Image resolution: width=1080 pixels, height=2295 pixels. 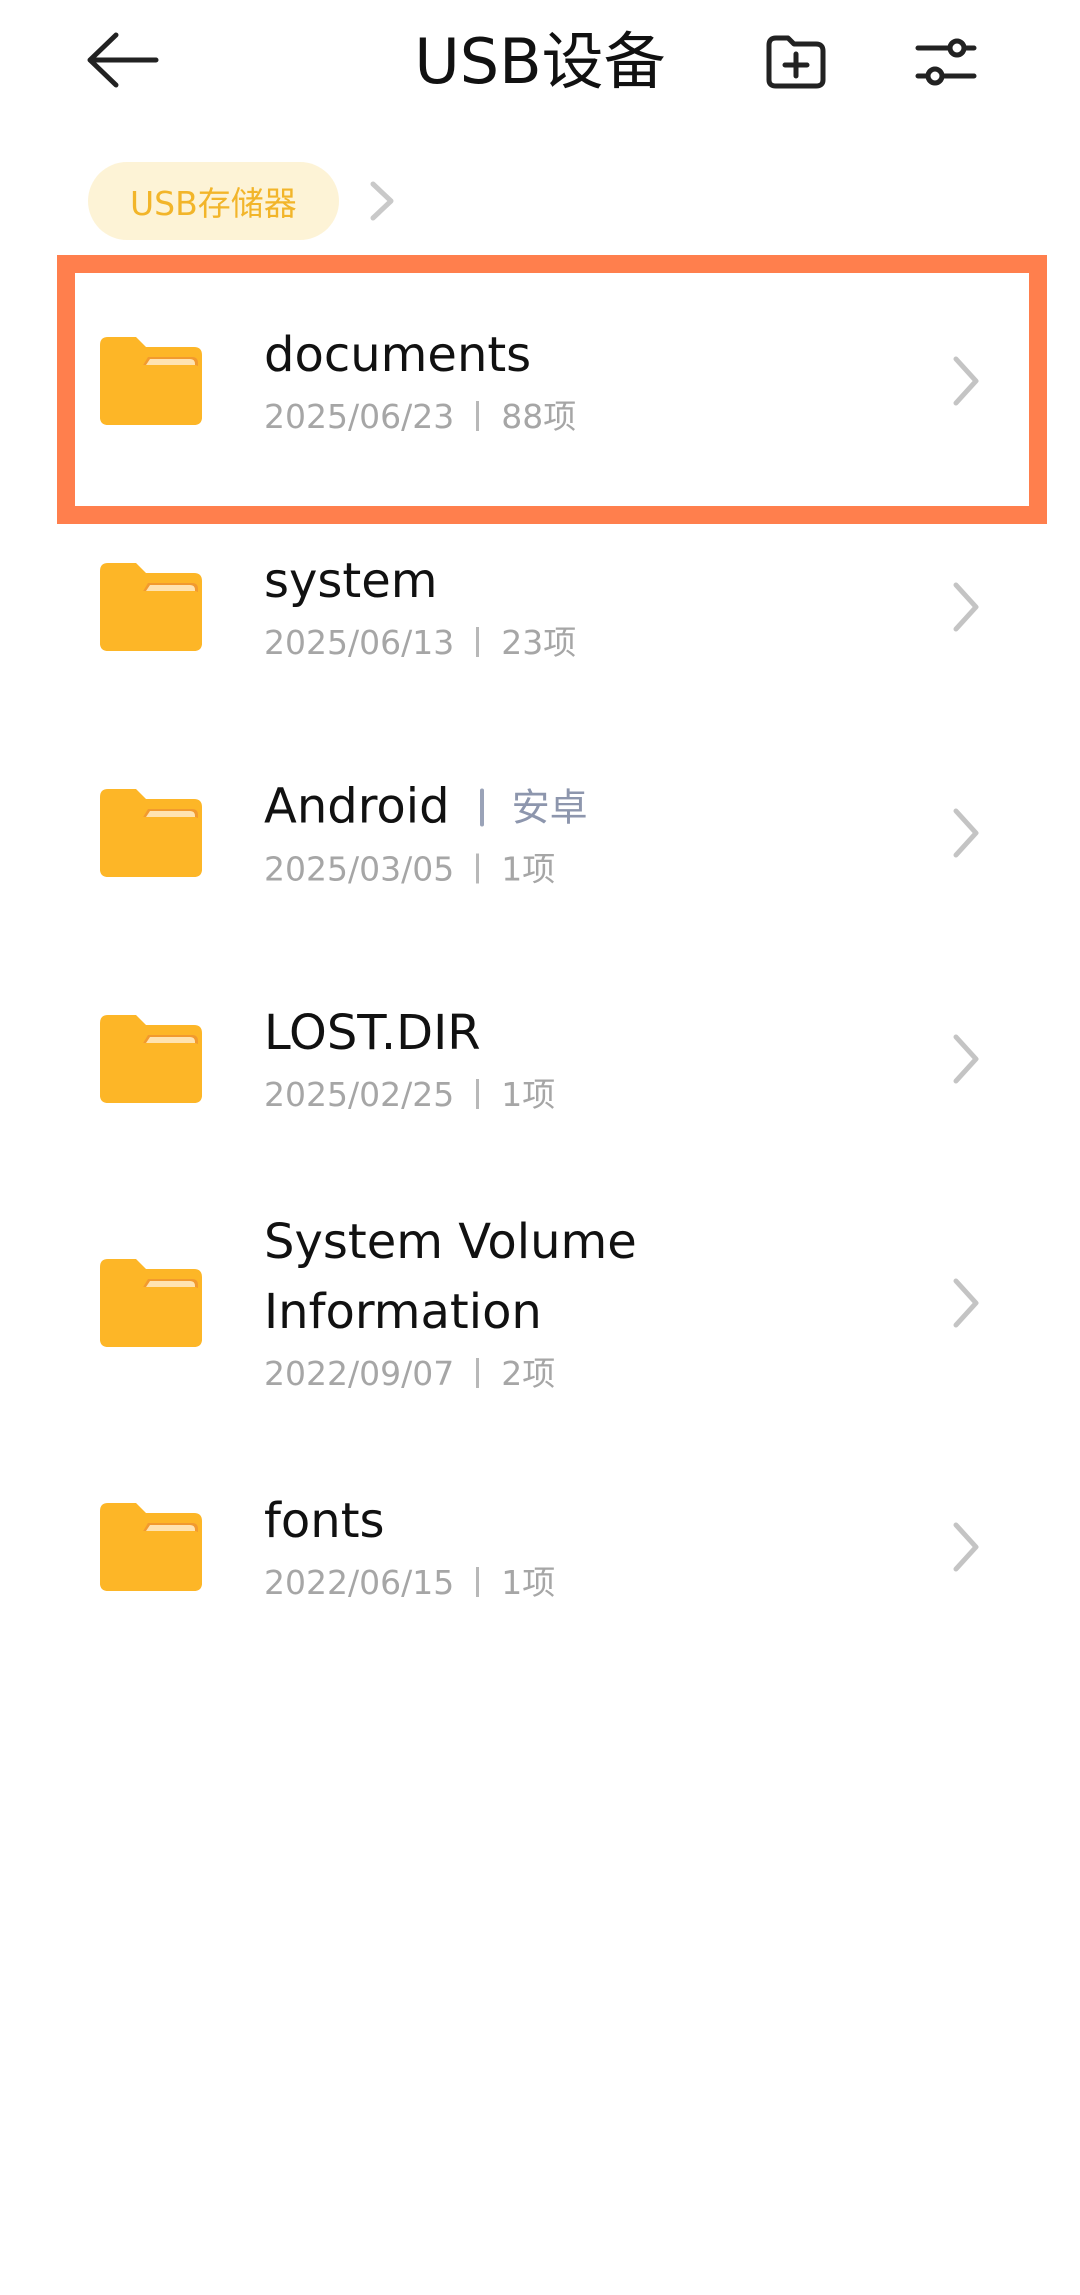 What do you see at coordinates (359, 416) in the screenshot?
I see `folder-date: 2025/06/23` at bounding box center [359, 416].